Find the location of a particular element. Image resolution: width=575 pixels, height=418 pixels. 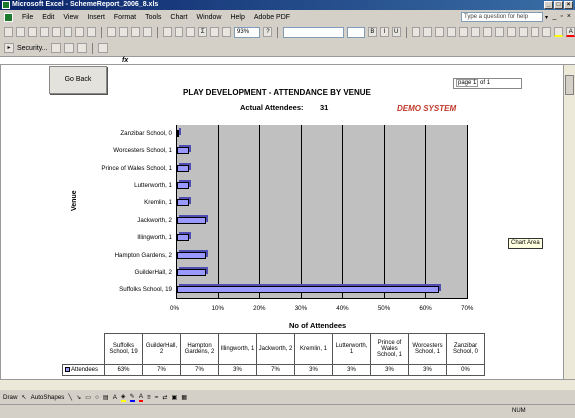

new-icon is located at coordinates (8, 32).